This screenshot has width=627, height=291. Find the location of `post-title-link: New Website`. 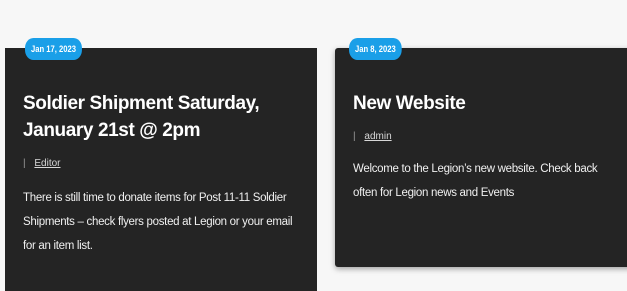

post-title-link: New Website is located at coordinates (485, 103).